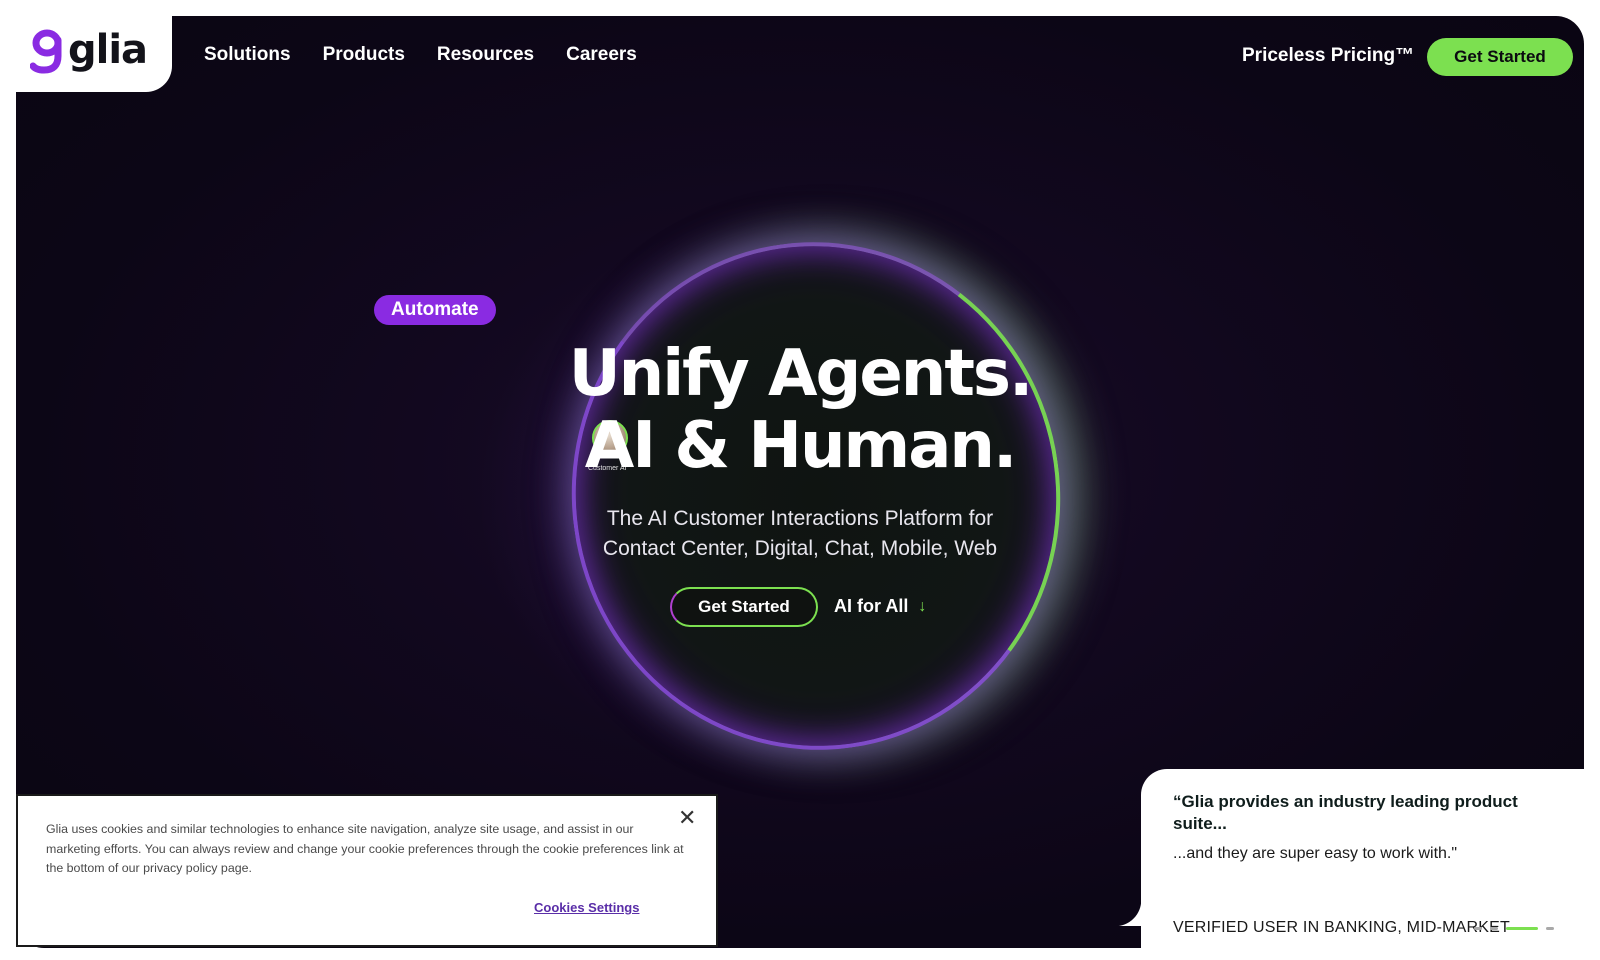 This screenshot has width=1600, height=960. What do you see at coordinates (420, 55) in the screenshot?
I see `main-nav: Solutions Products Resources Careers` at bounding box center [420, 55].